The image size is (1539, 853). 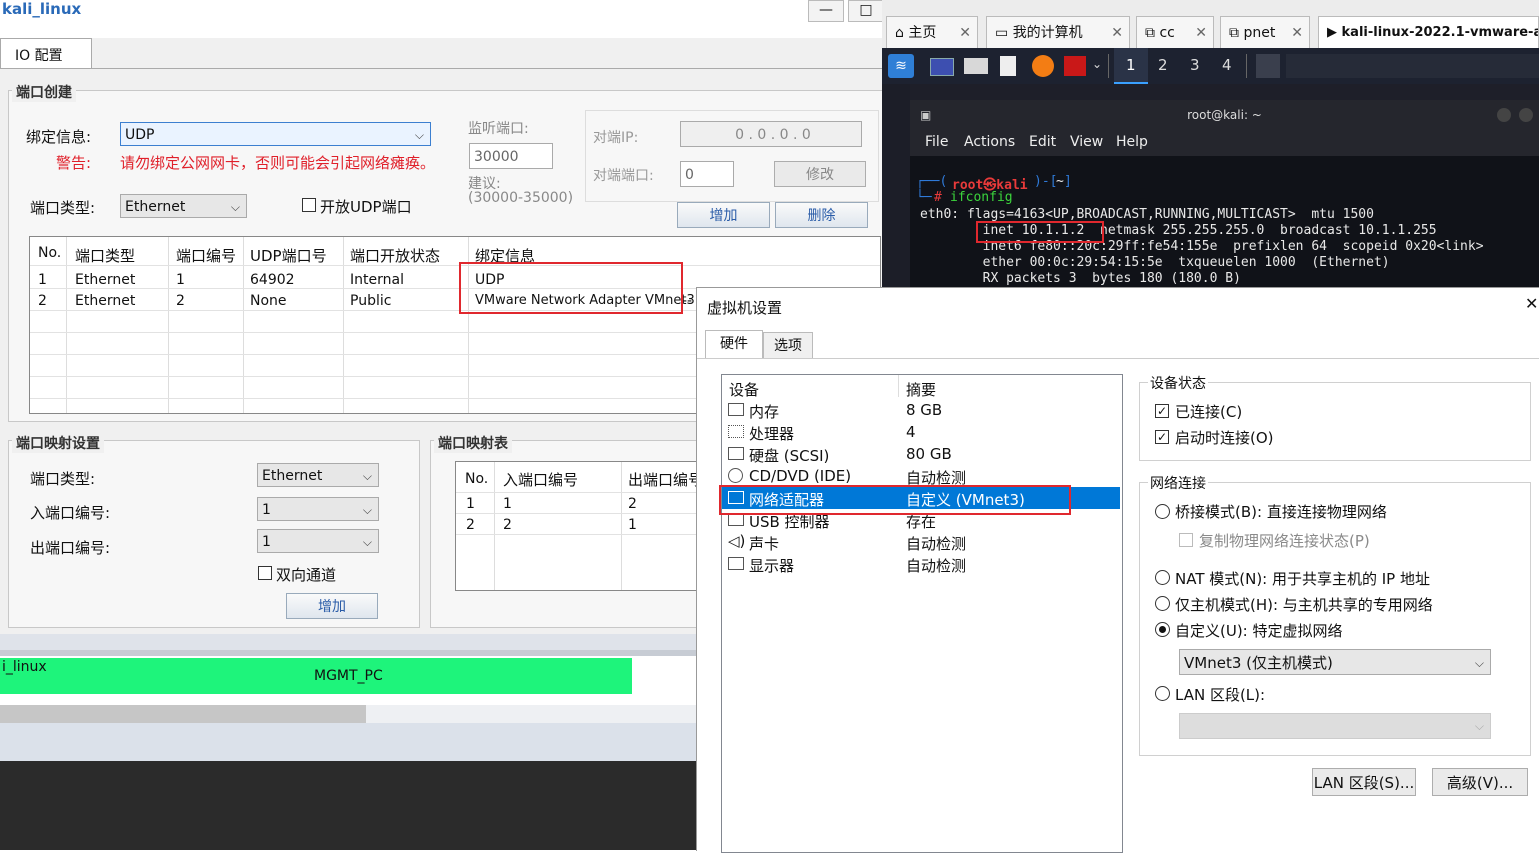 What do you see at coordinates (1162, 693) in the screenshot?
I see `lan-radio` at bounding box center [1162, 693].